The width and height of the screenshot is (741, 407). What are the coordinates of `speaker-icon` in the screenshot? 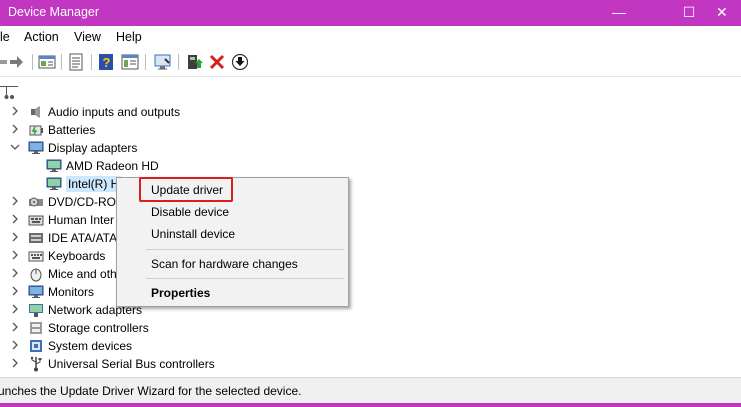 It's located at (36, 112).